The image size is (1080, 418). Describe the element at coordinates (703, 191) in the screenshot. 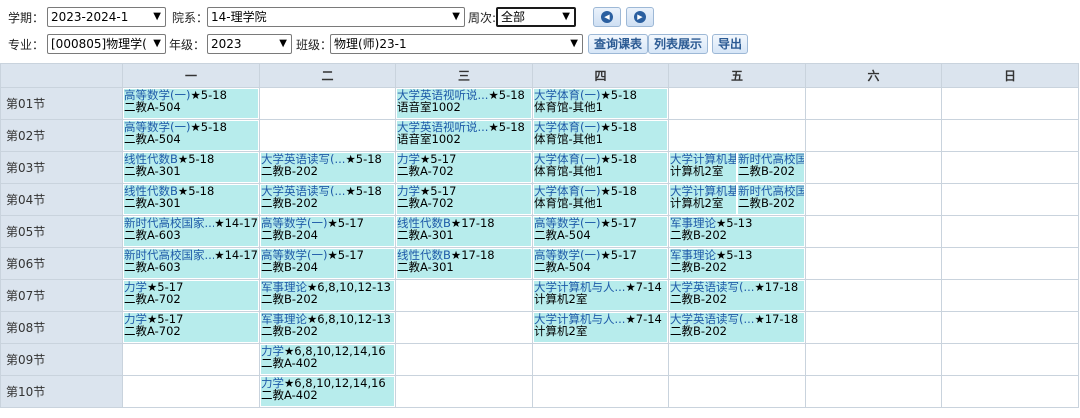

I see `course-name-link: 大学计算机基` at that location.